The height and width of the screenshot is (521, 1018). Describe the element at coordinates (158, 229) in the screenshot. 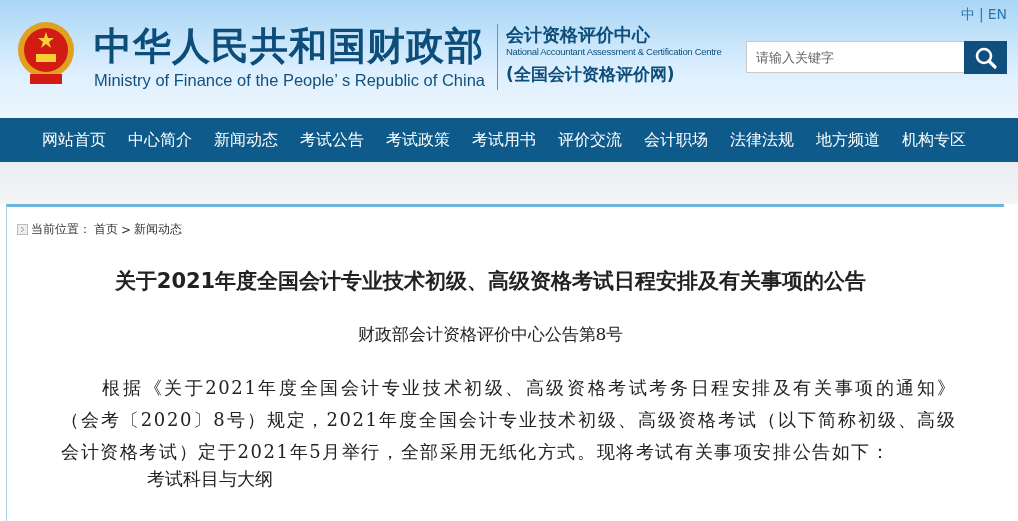

I see `breadcrumb-link: 新闻动态` at that location.